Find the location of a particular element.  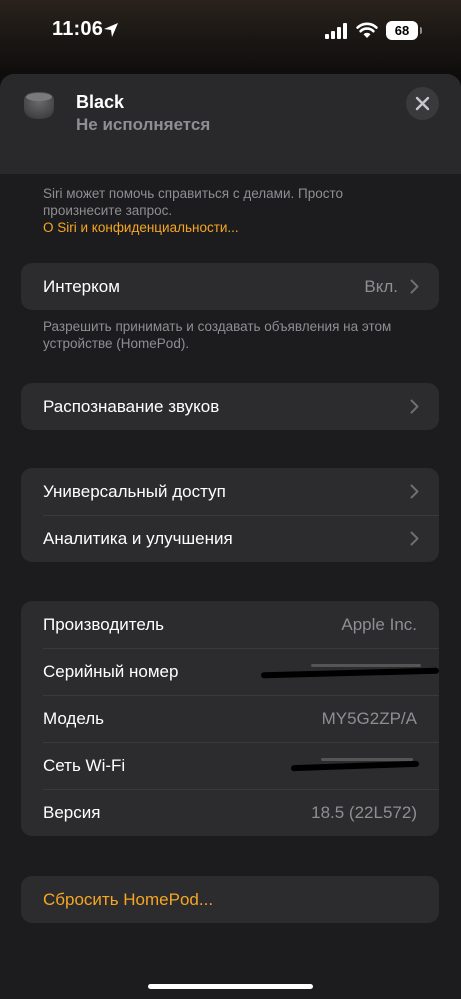

wifi-redaction-mark is located at coordinates (355, 766).